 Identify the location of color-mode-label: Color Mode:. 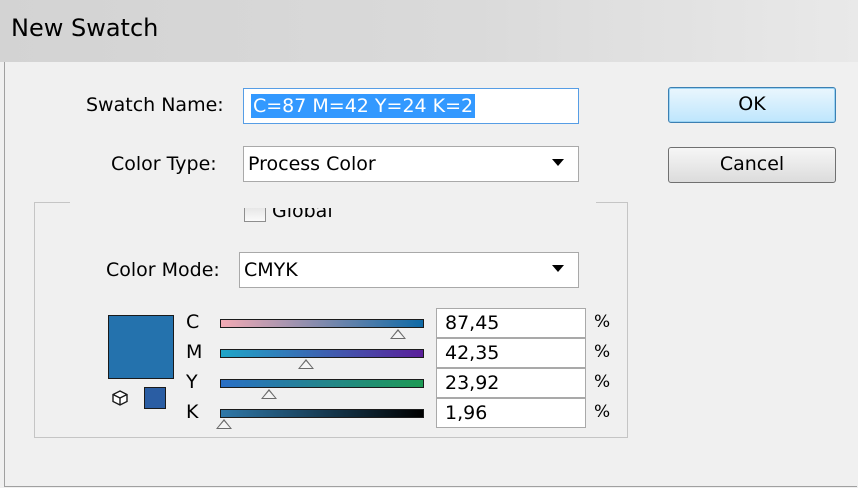
(163, 270).